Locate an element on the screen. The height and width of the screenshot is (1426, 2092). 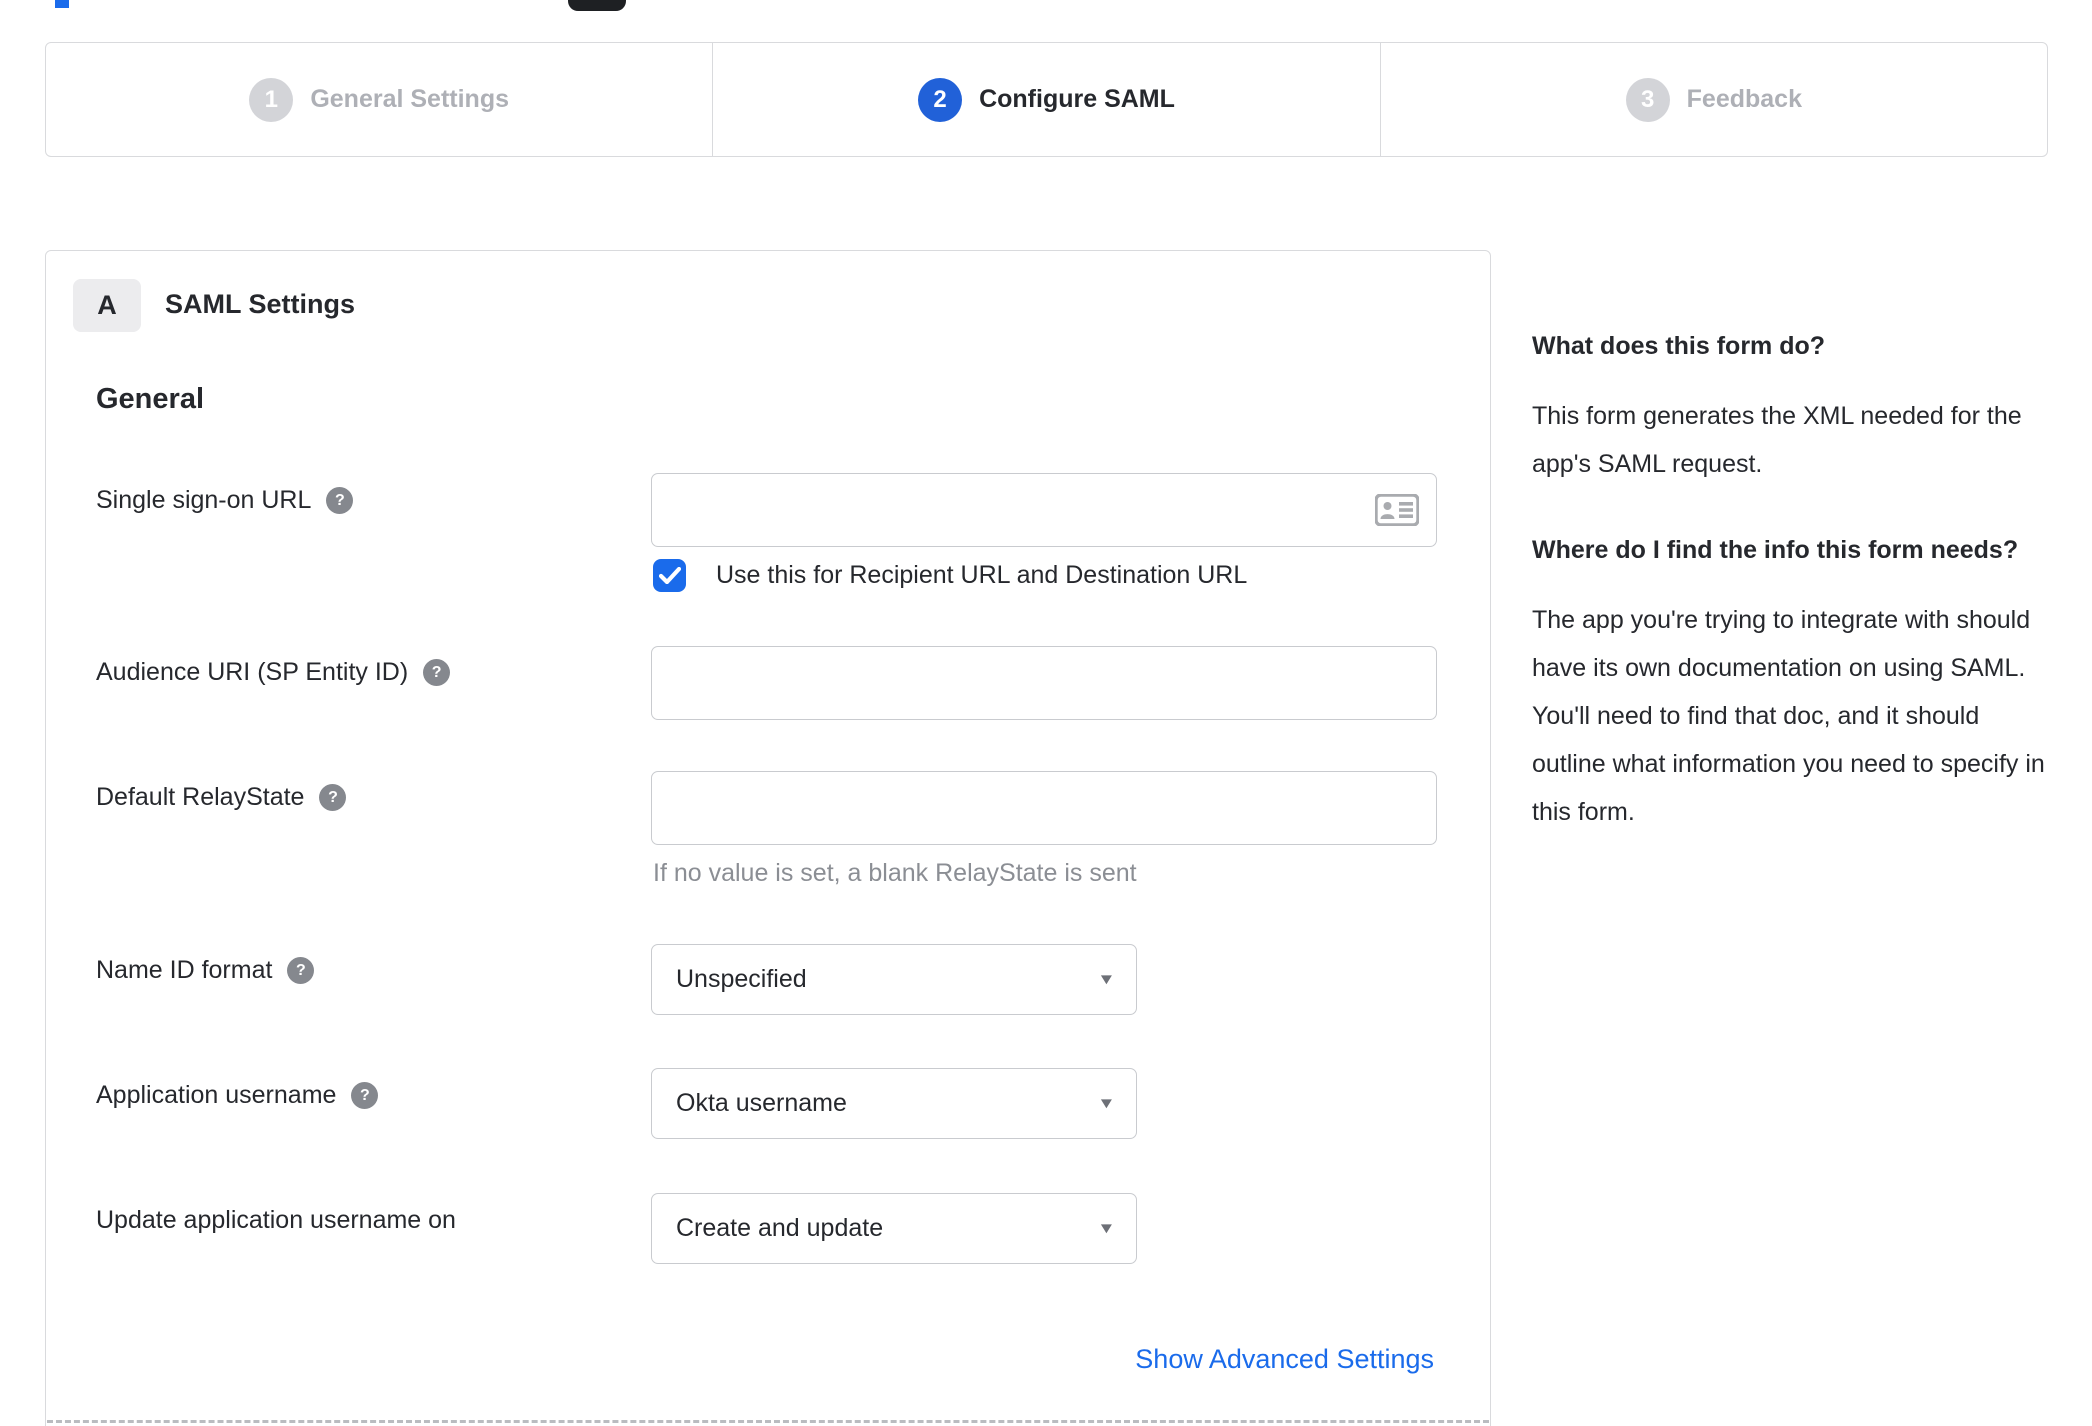
sso-url-input-wrap is located at coordinates (1044, 510).